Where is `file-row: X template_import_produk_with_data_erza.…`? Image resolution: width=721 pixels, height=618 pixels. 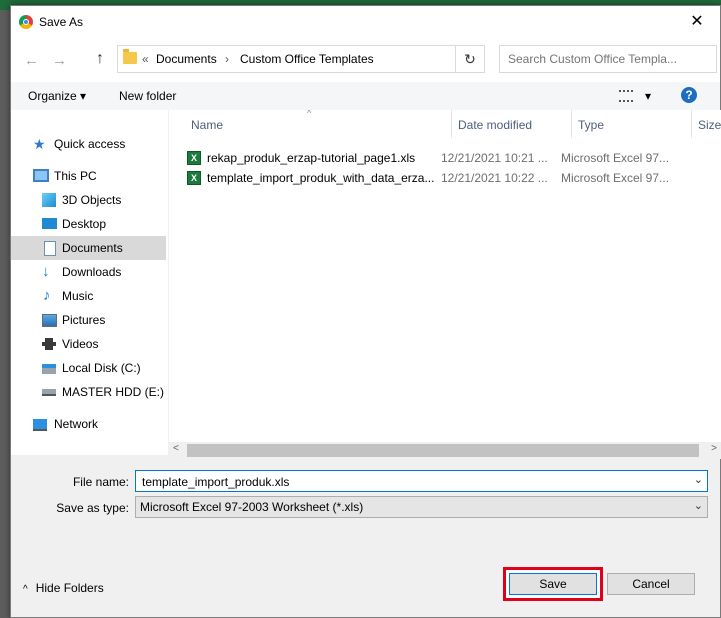
file-row: X template_import_produk_with_data_erza.… is located at coordinates (452, 178).